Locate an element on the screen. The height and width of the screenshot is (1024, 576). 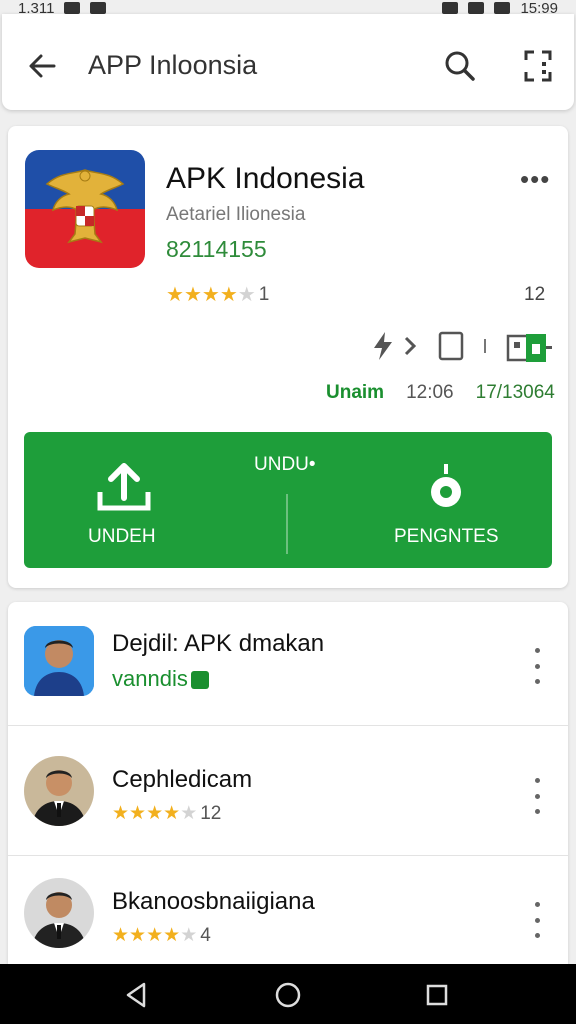
meta-time: 12:06 is located at coordinates (430, 392).